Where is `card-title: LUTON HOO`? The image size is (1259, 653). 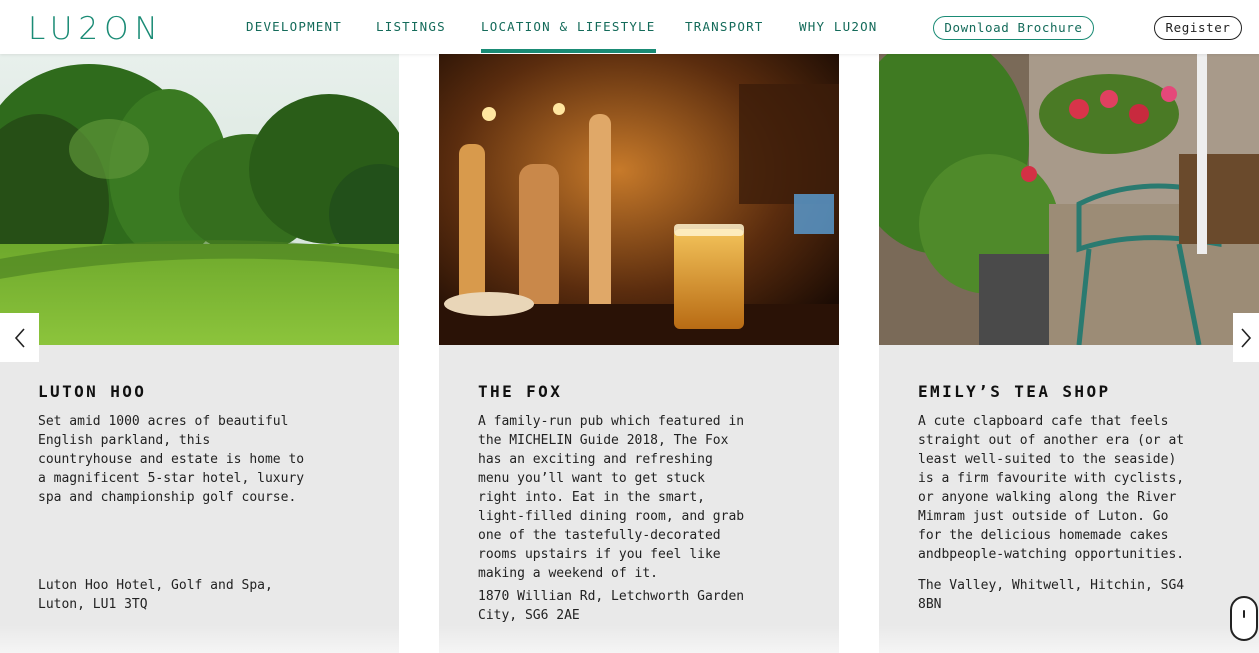
card-title: LUTON HOO is located at coordinates (92, 391).